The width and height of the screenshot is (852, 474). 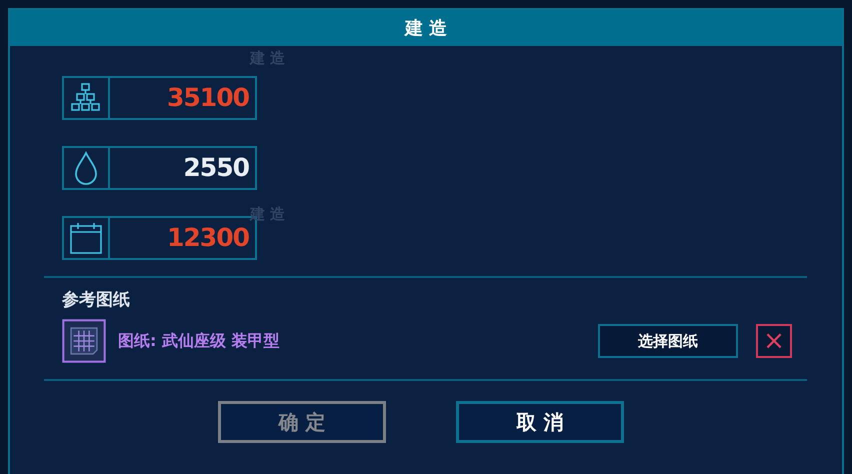 I want to click on blueprint-name: 图纸: 武仙座级 装甲型, so click(x=199, y=341).